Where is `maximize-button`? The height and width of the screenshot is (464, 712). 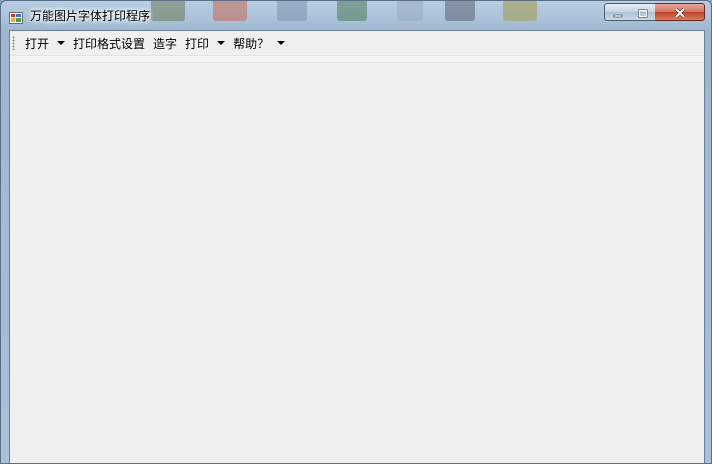
maximize-button is located at coordinates (643, 12).